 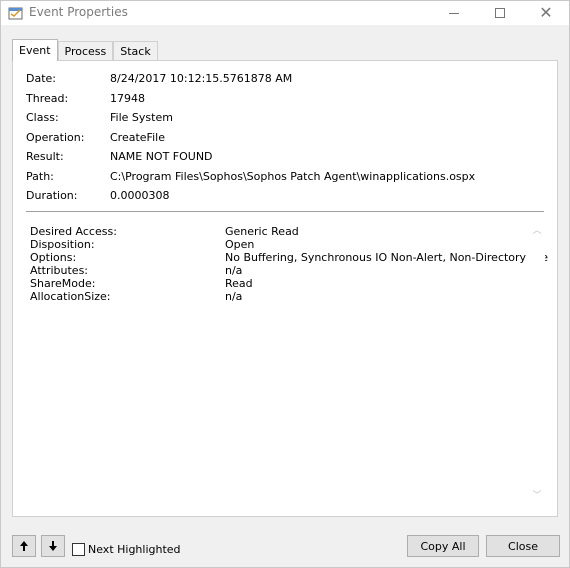 What do you see at coordinates (42, 117) in the screenshot?
I see `class-label: Class:` at bounding box center [42, 117].